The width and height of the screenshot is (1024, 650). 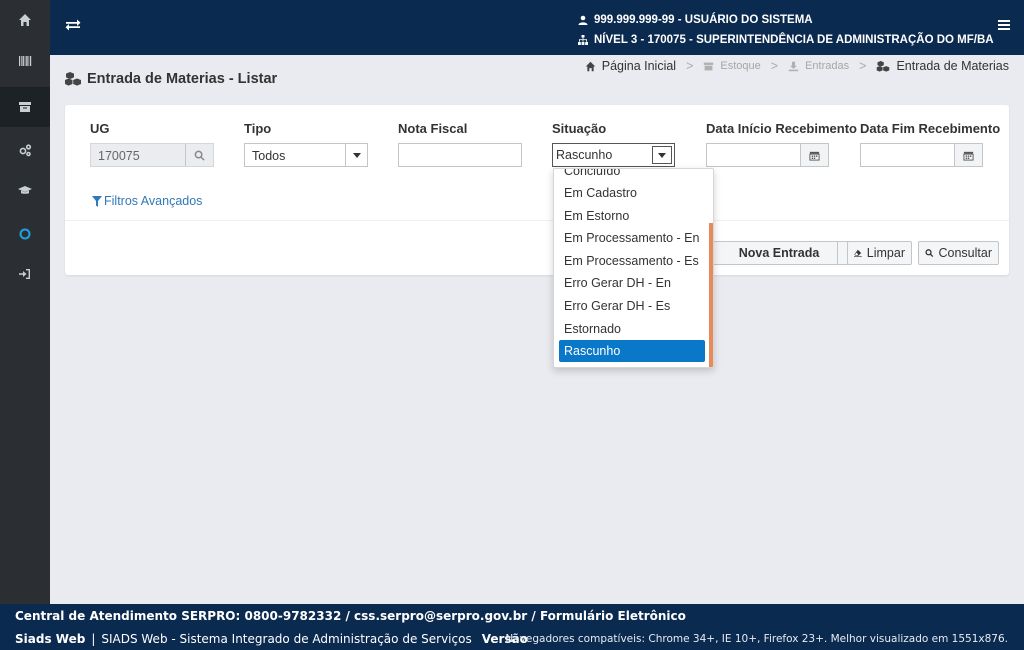 I want to click on data-fim-calendar-button, so click(x=968, y=155).